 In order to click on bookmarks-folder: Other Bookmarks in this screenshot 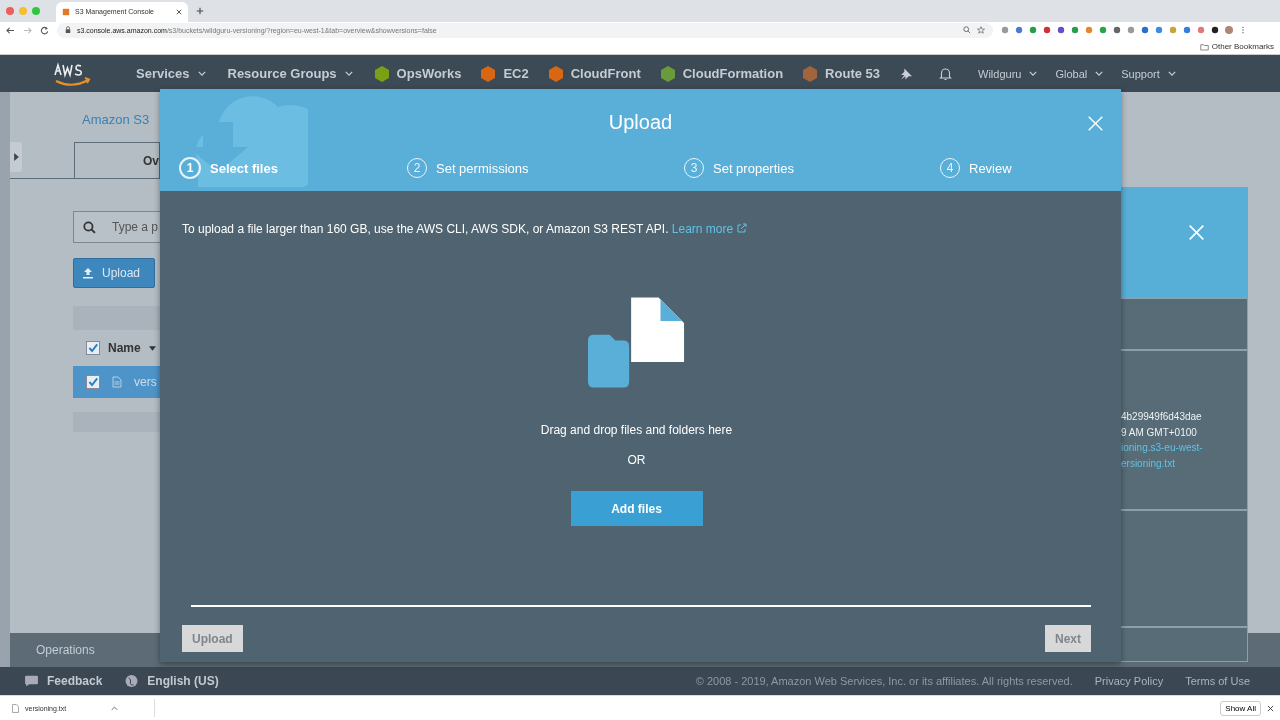, I will do `click(1242, 47)`.